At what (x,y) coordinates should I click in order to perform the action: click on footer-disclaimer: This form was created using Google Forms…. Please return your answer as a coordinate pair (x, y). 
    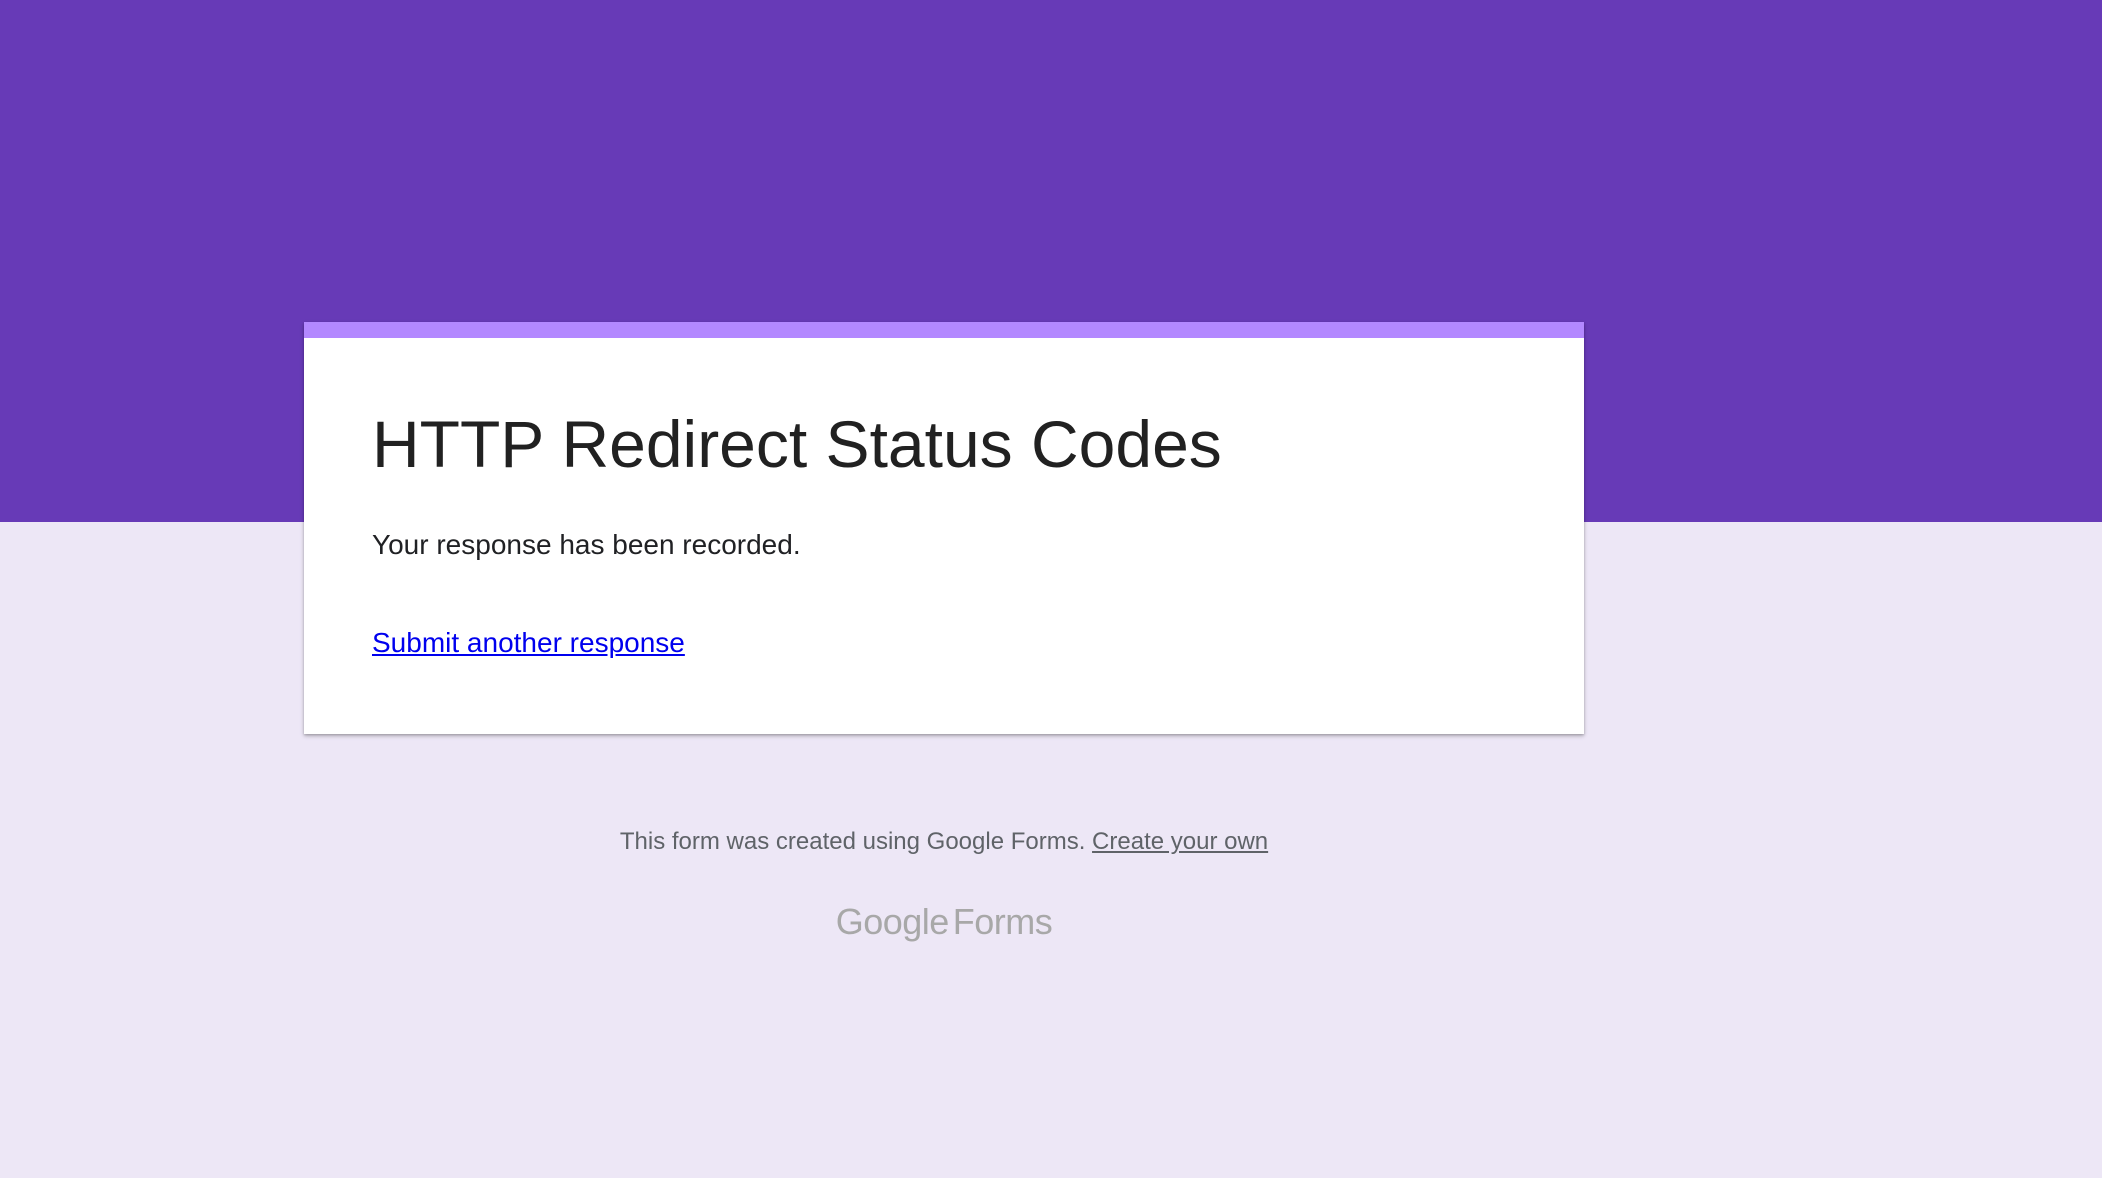
    Looking at the image, I should click on (944, 842).